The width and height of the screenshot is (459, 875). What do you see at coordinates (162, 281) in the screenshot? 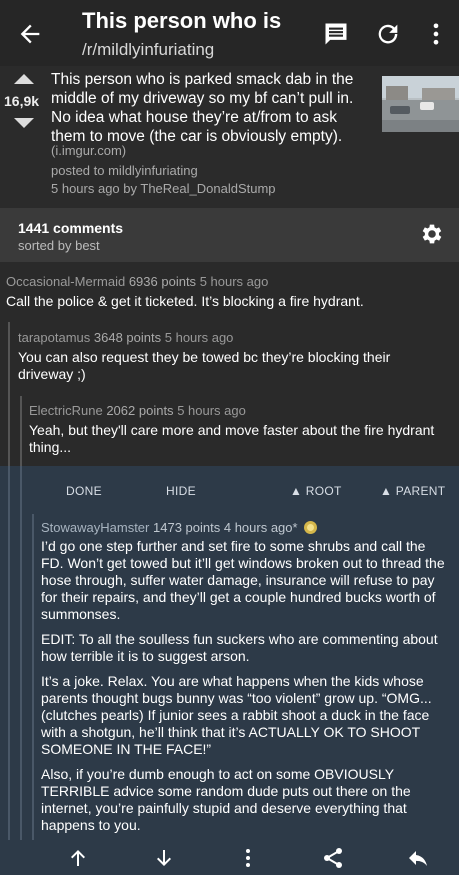
I see `comment-points: 6936 points` at bounding box center [162, 281].